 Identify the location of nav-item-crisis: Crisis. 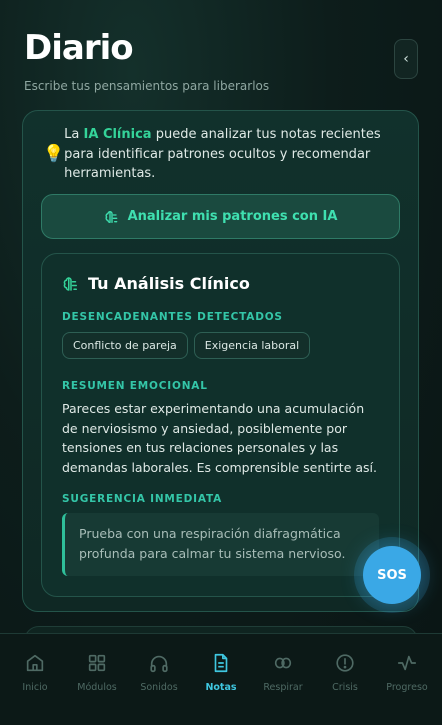
(345, 679).